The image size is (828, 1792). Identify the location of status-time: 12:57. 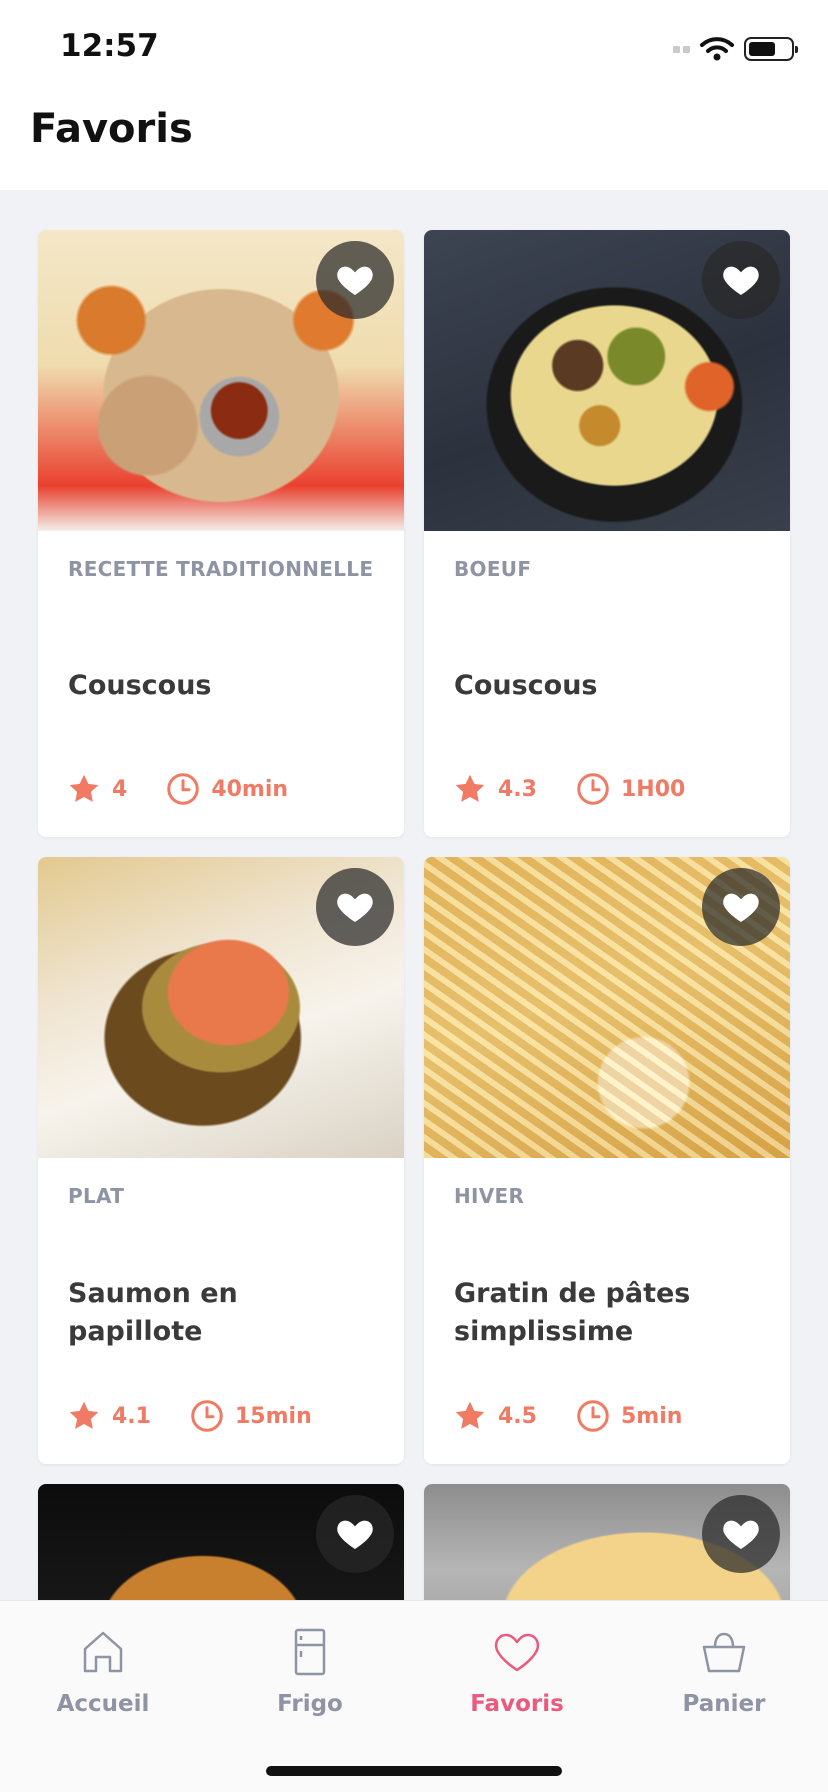
(109, 46).